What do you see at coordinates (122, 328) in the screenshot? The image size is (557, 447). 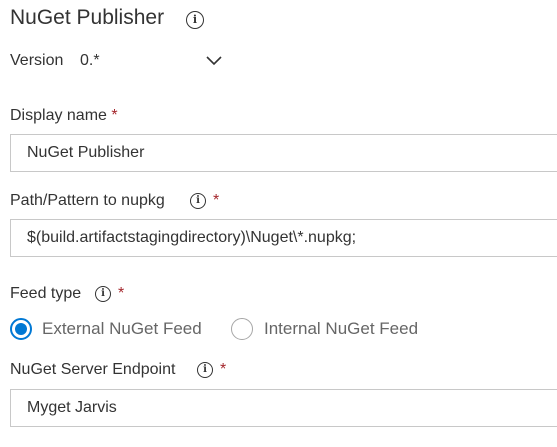 I see `radio-external-label: External NuGet Feed` at bounding box center [122, 328].